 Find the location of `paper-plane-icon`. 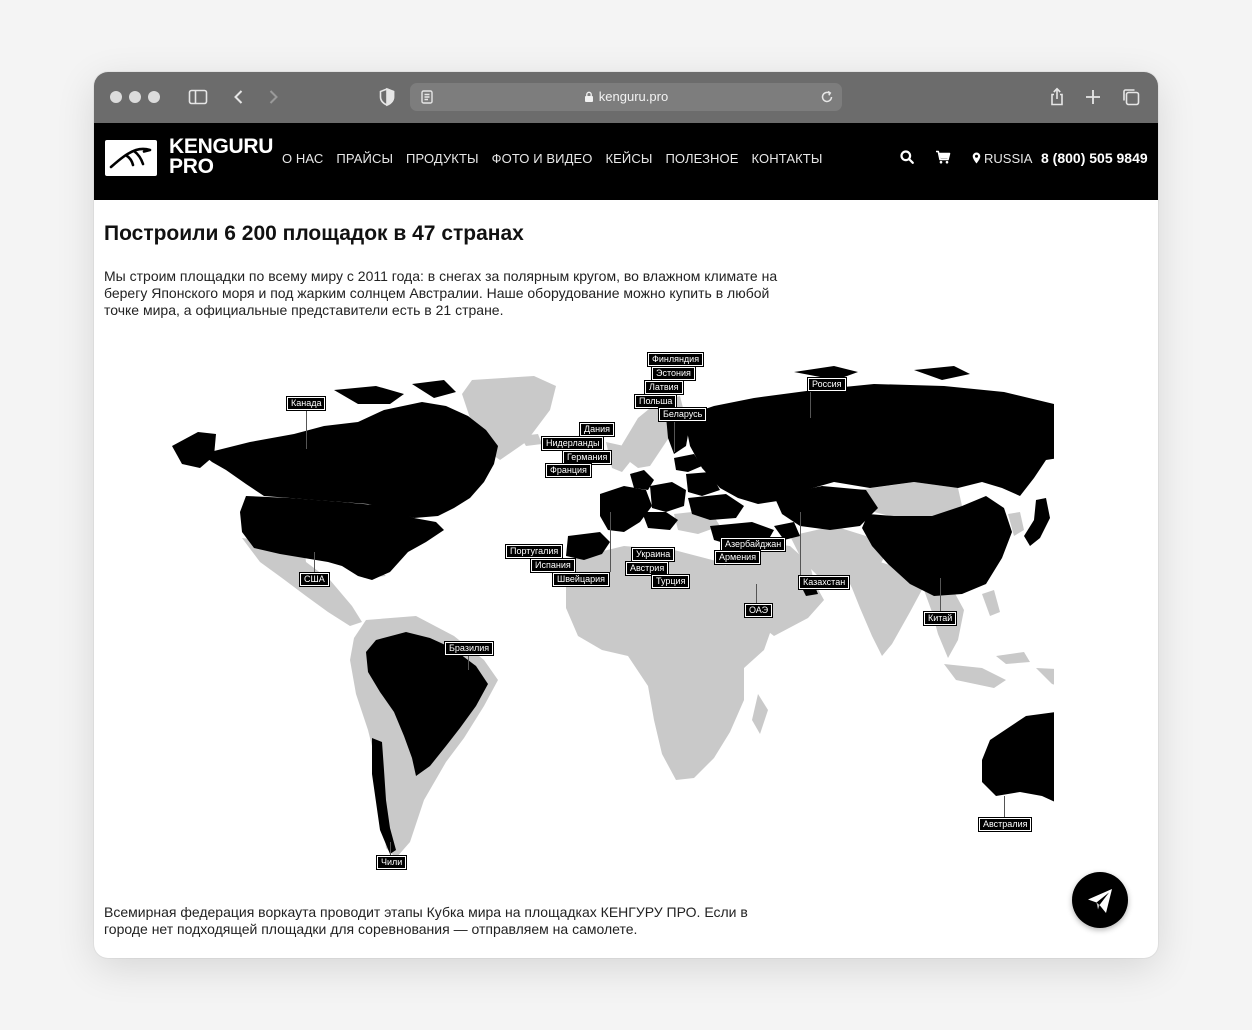

paper-plane-icon is located at coordinates (1100, 901).